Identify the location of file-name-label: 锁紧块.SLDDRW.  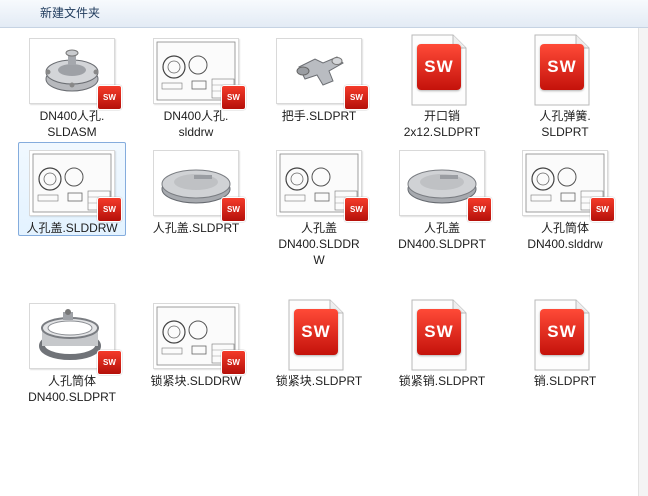
(196, 381).